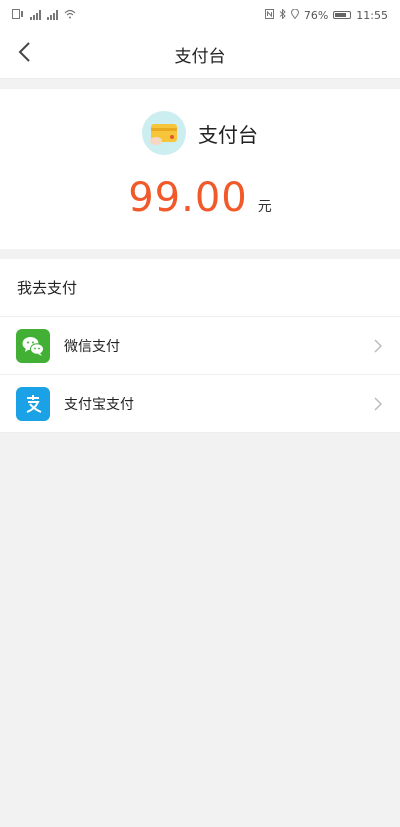 The width and height of the screenshot is (400, 827). What do you see at coordinates (164, 133) in the screenshot?
I see `wallet-logo-icon` at bounding box center [164, 133].